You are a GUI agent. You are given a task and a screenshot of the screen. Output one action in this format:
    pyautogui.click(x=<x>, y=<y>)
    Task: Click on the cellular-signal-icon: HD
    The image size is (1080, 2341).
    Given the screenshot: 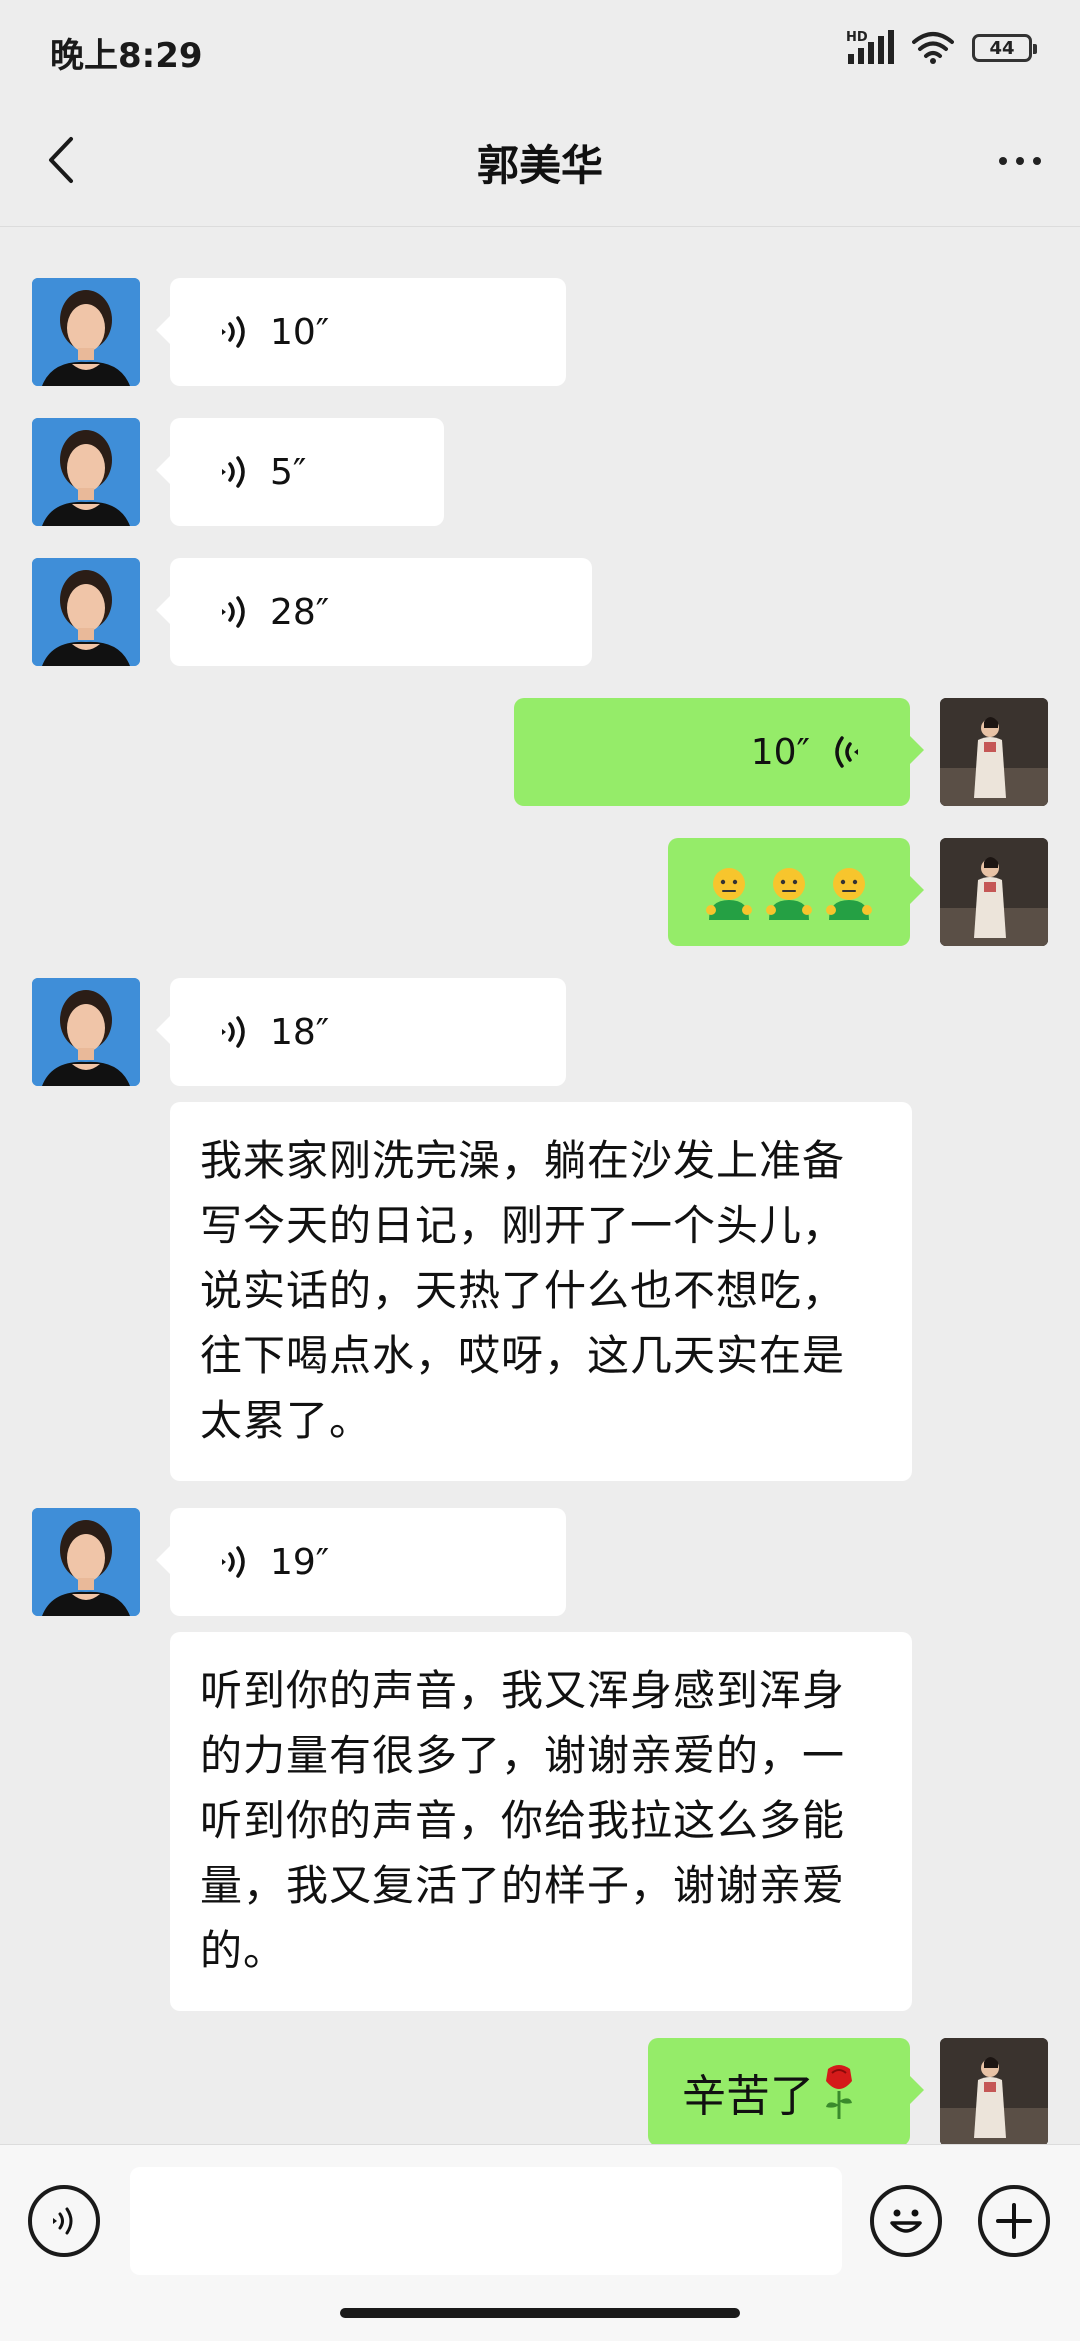 What is the action you would take?
    pyautogui.click(x=870, y=48)
    